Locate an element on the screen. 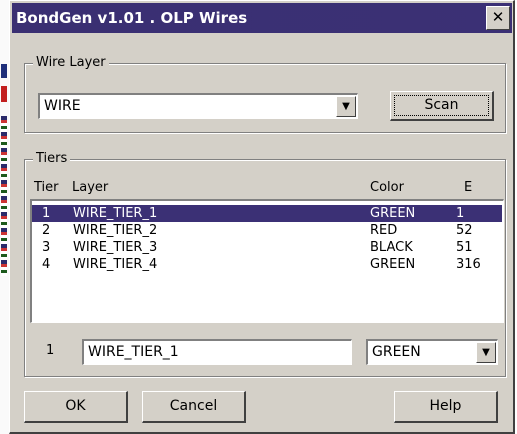  wire-layer-value: WIRE is located at coordinates (62, 106).